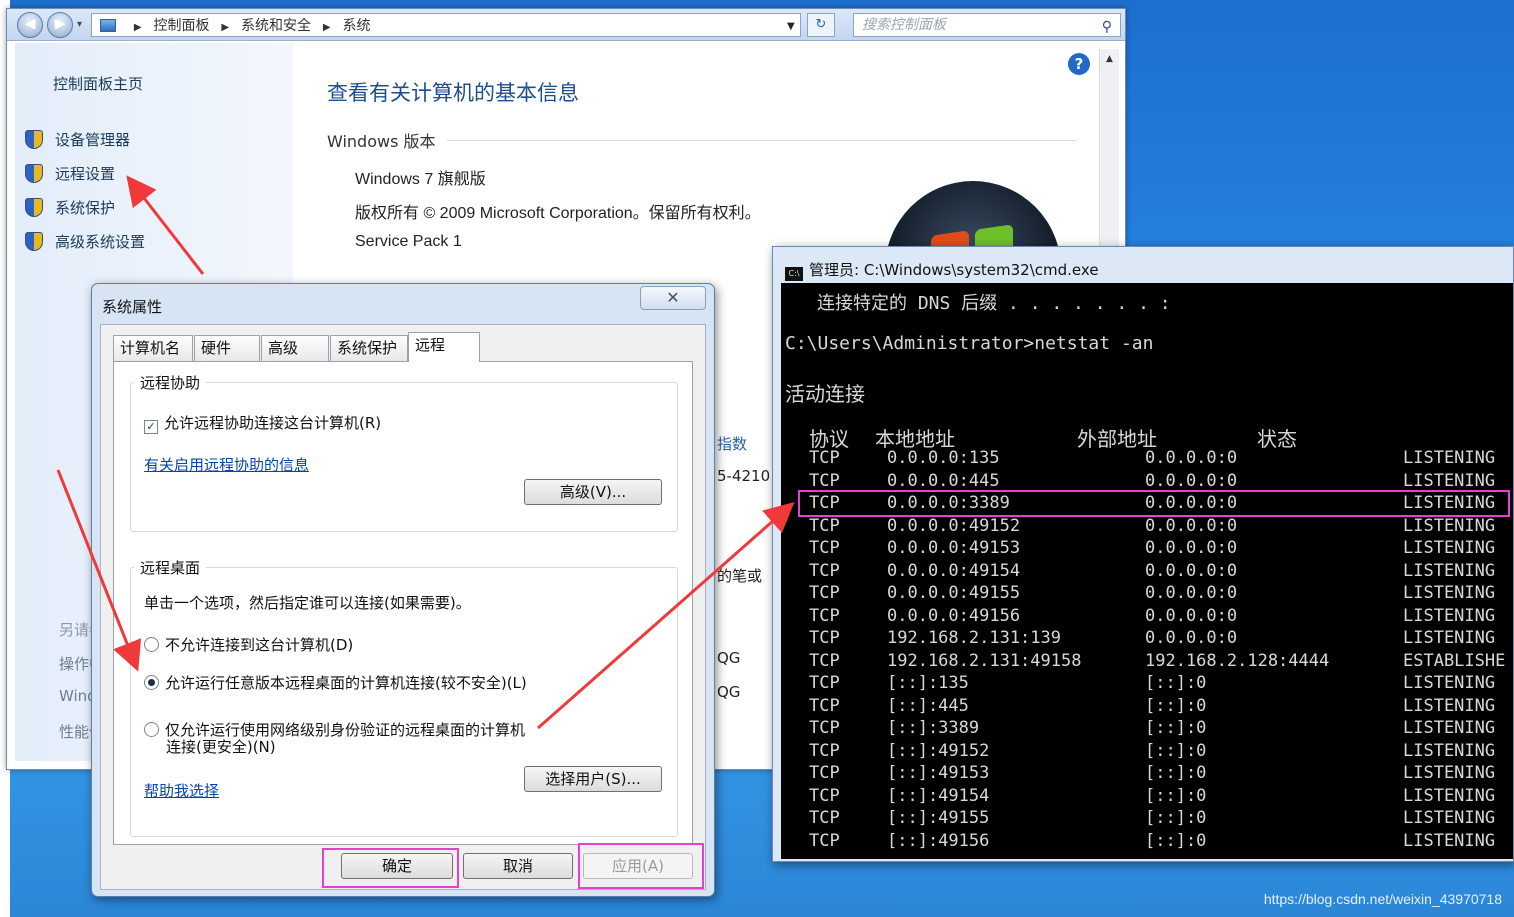 The width and height of the screenshot is (1514, 917). Describe the element at coordinates (1109, 59) in the screenshot. I see `scroll-up-icon: ▲` at that location.